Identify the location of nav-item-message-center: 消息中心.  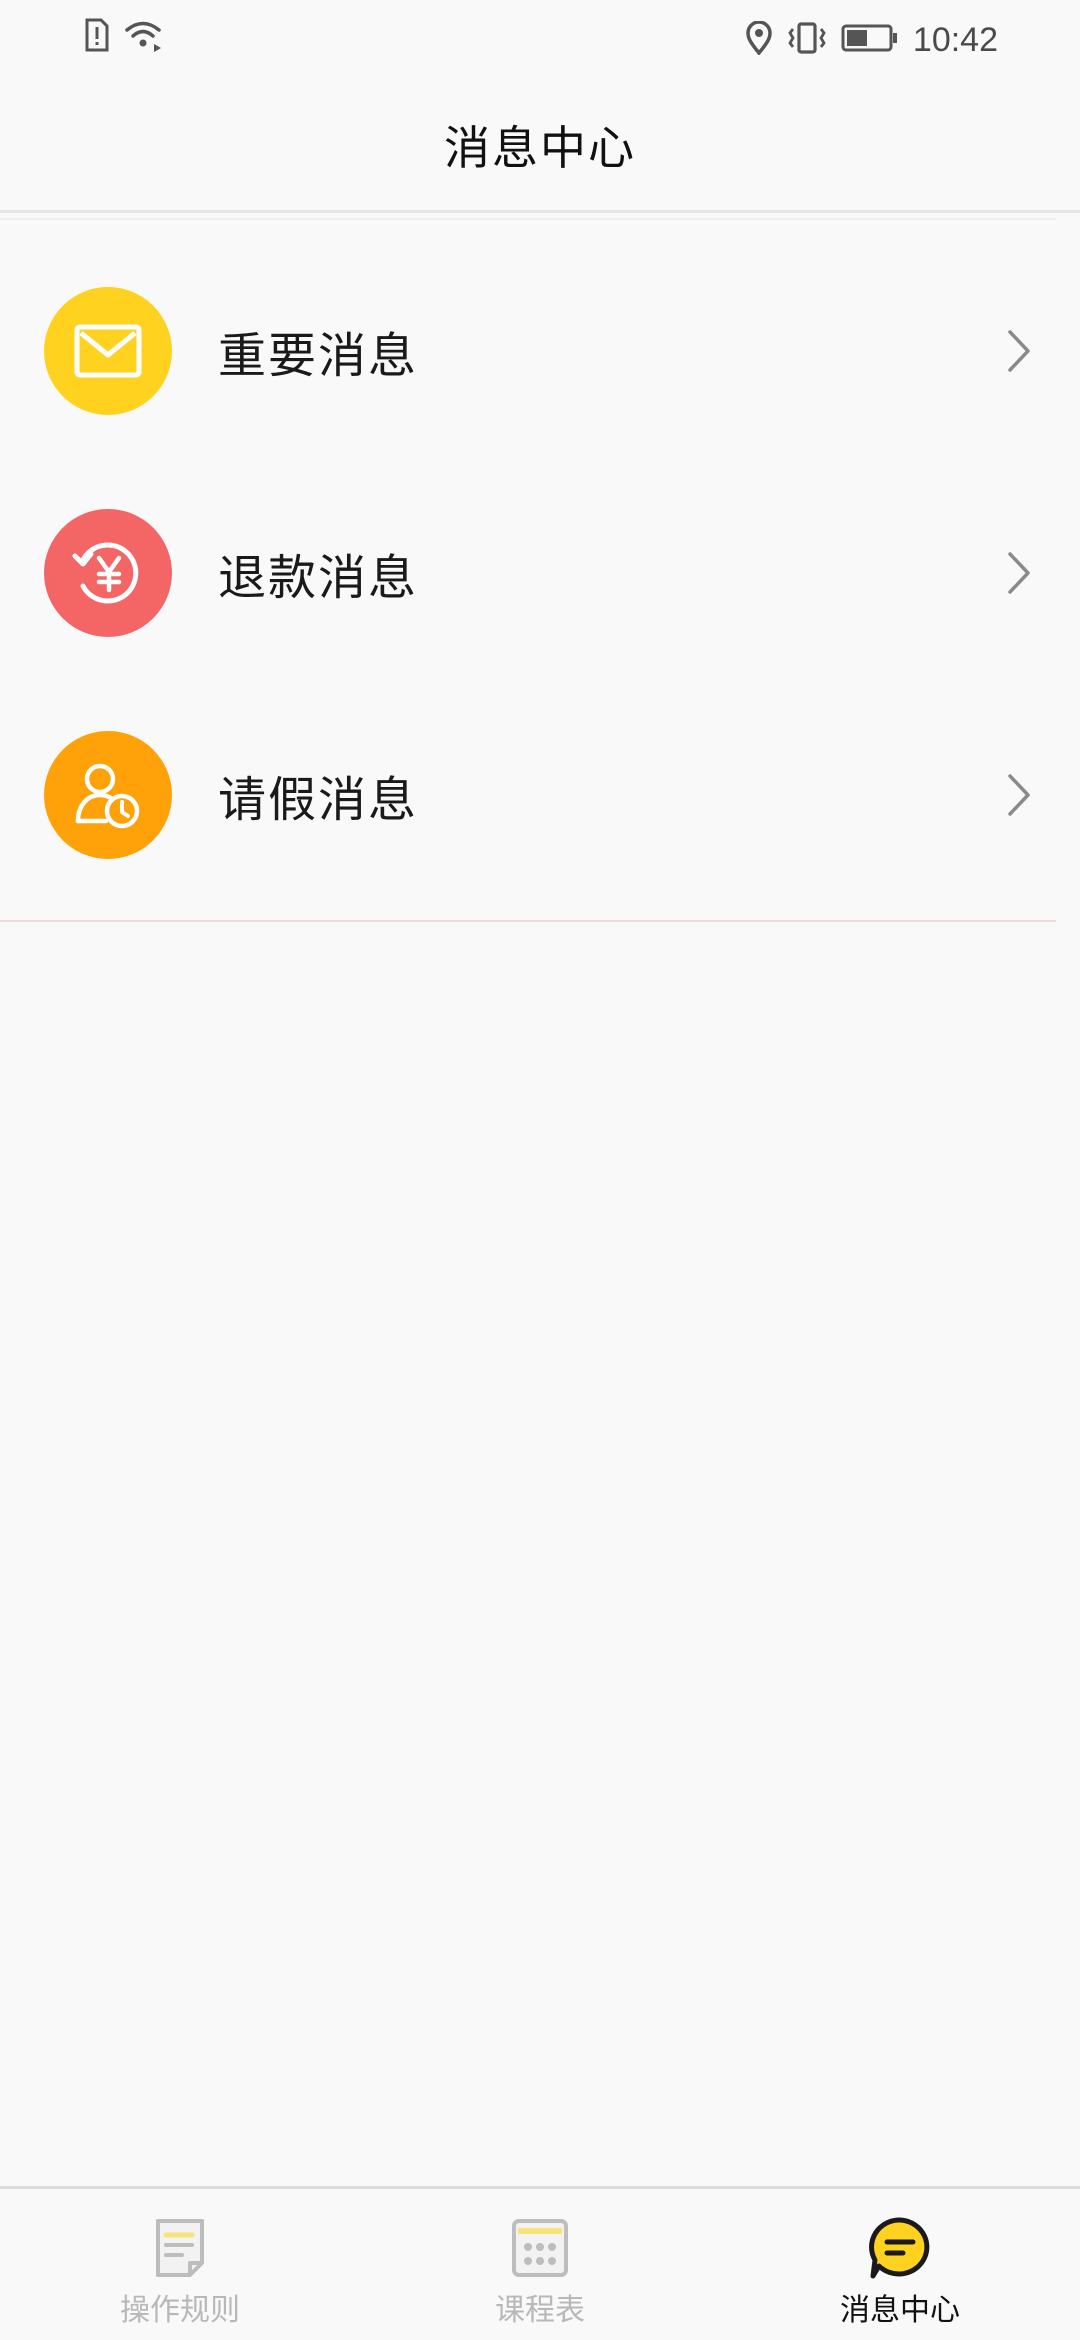
(900, 2264).